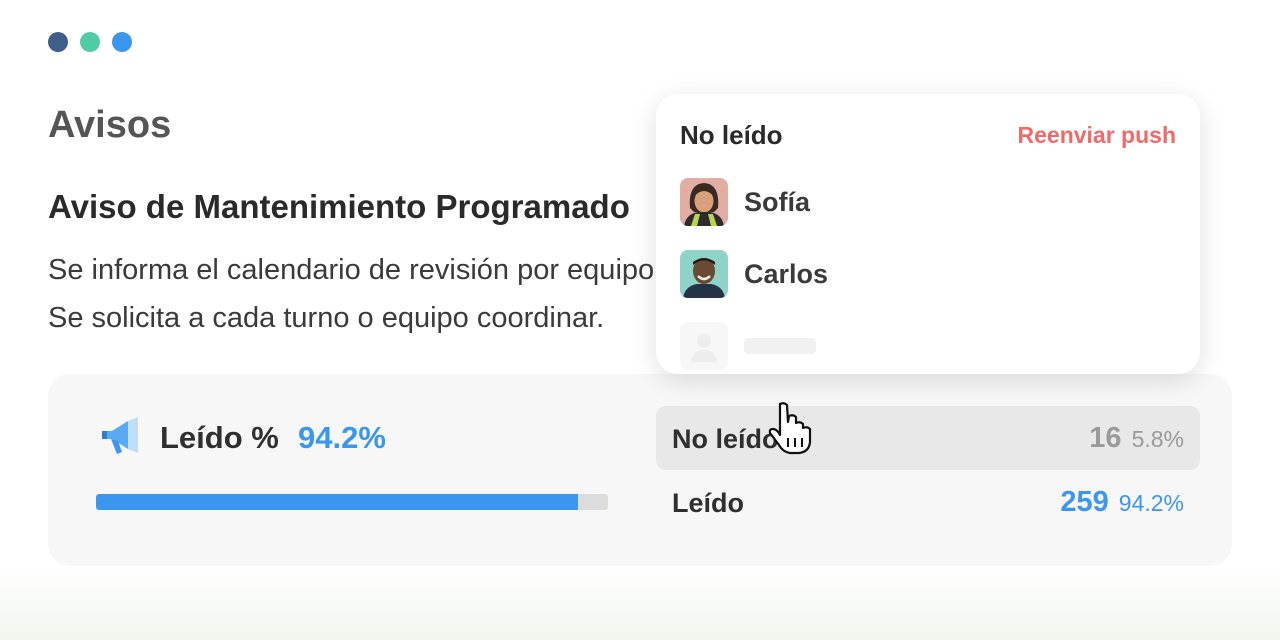 Image resolution: width=1280 pixels, height=640 pixels. What do you see at coordinates (708, 503) in the screenshot?
I see `read-row-label: Leído` at bounding box center [708, 503].